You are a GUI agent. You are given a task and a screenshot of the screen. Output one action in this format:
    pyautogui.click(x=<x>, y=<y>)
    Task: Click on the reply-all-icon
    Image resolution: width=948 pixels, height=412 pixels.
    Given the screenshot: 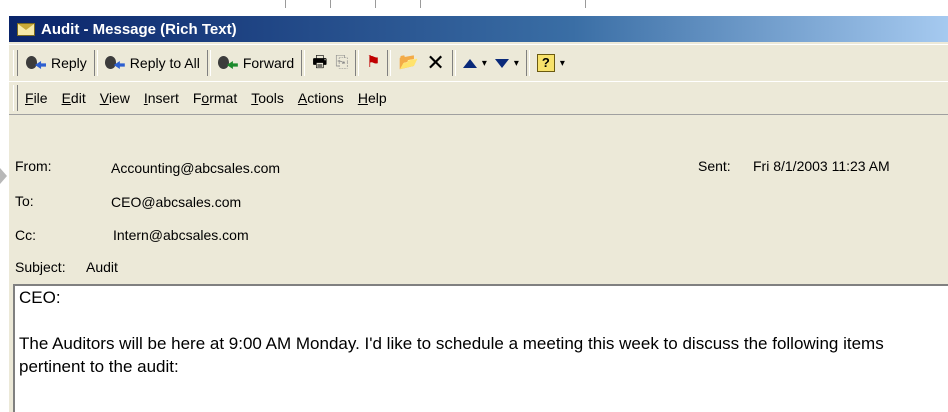 What is the action you would take?
    pyautogui.click(x=115, y=63)
    